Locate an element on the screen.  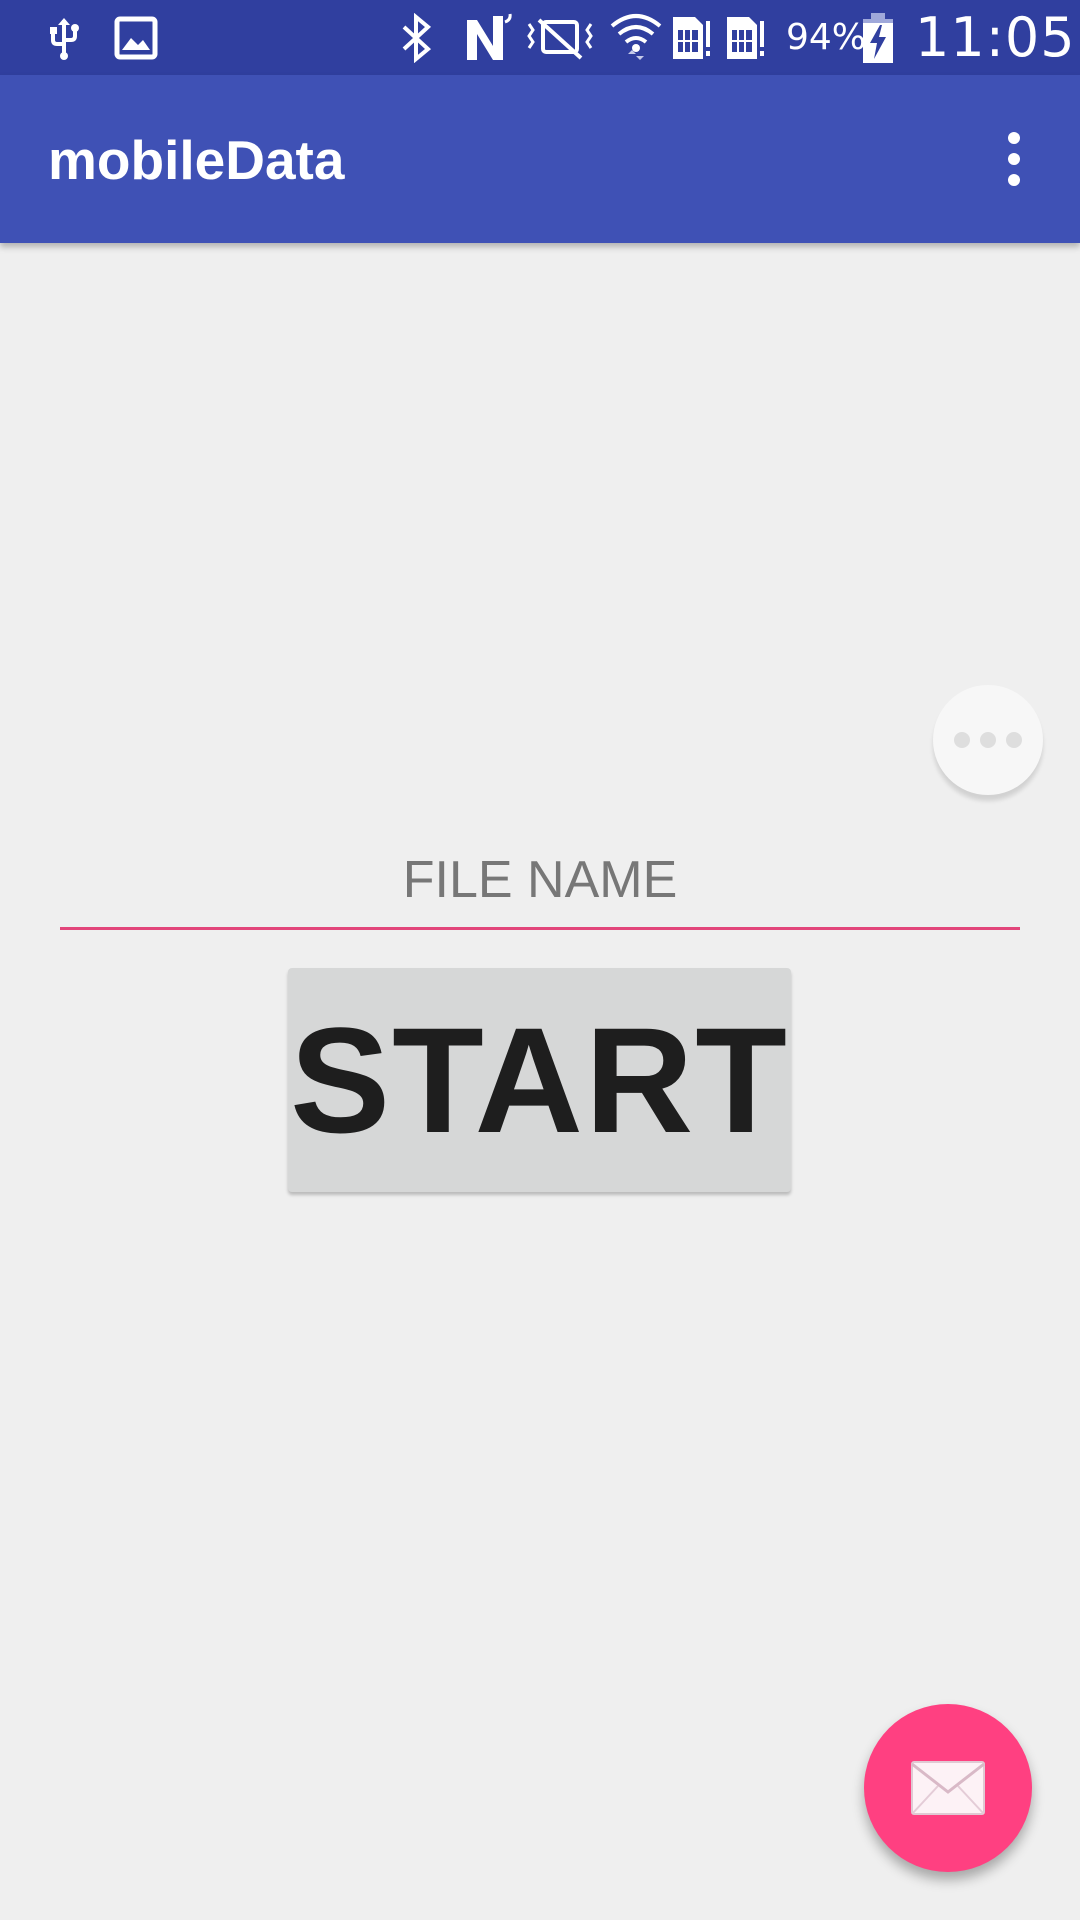
battery-charging-icon is located at coordinates (878, 38).